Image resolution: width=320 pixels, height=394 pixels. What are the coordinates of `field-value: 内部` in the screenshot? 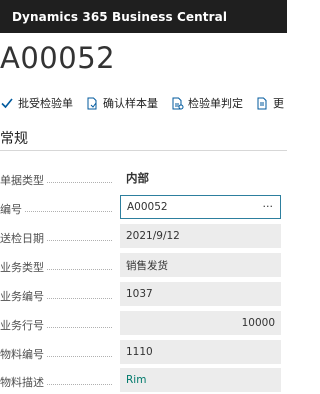 It's located at (200, 178).